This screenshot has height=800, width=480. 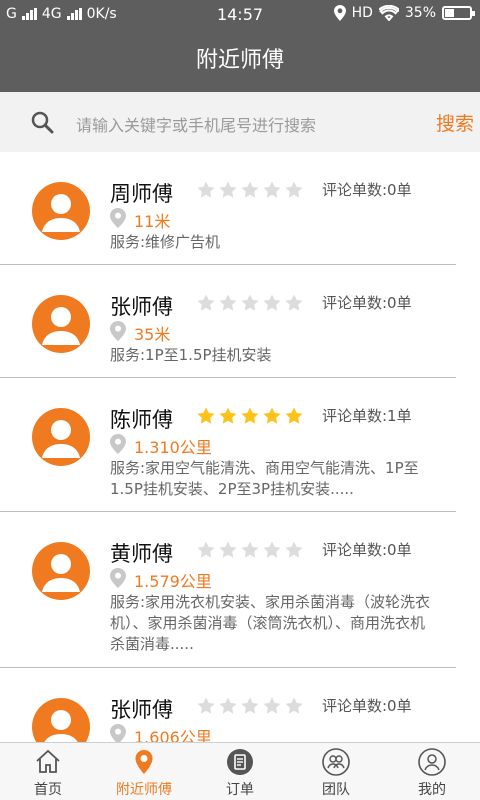 What do you see at coordinates (455, 122) in the screenshot?
I see `search-button: 搜索` at bounding box center [455, 122].